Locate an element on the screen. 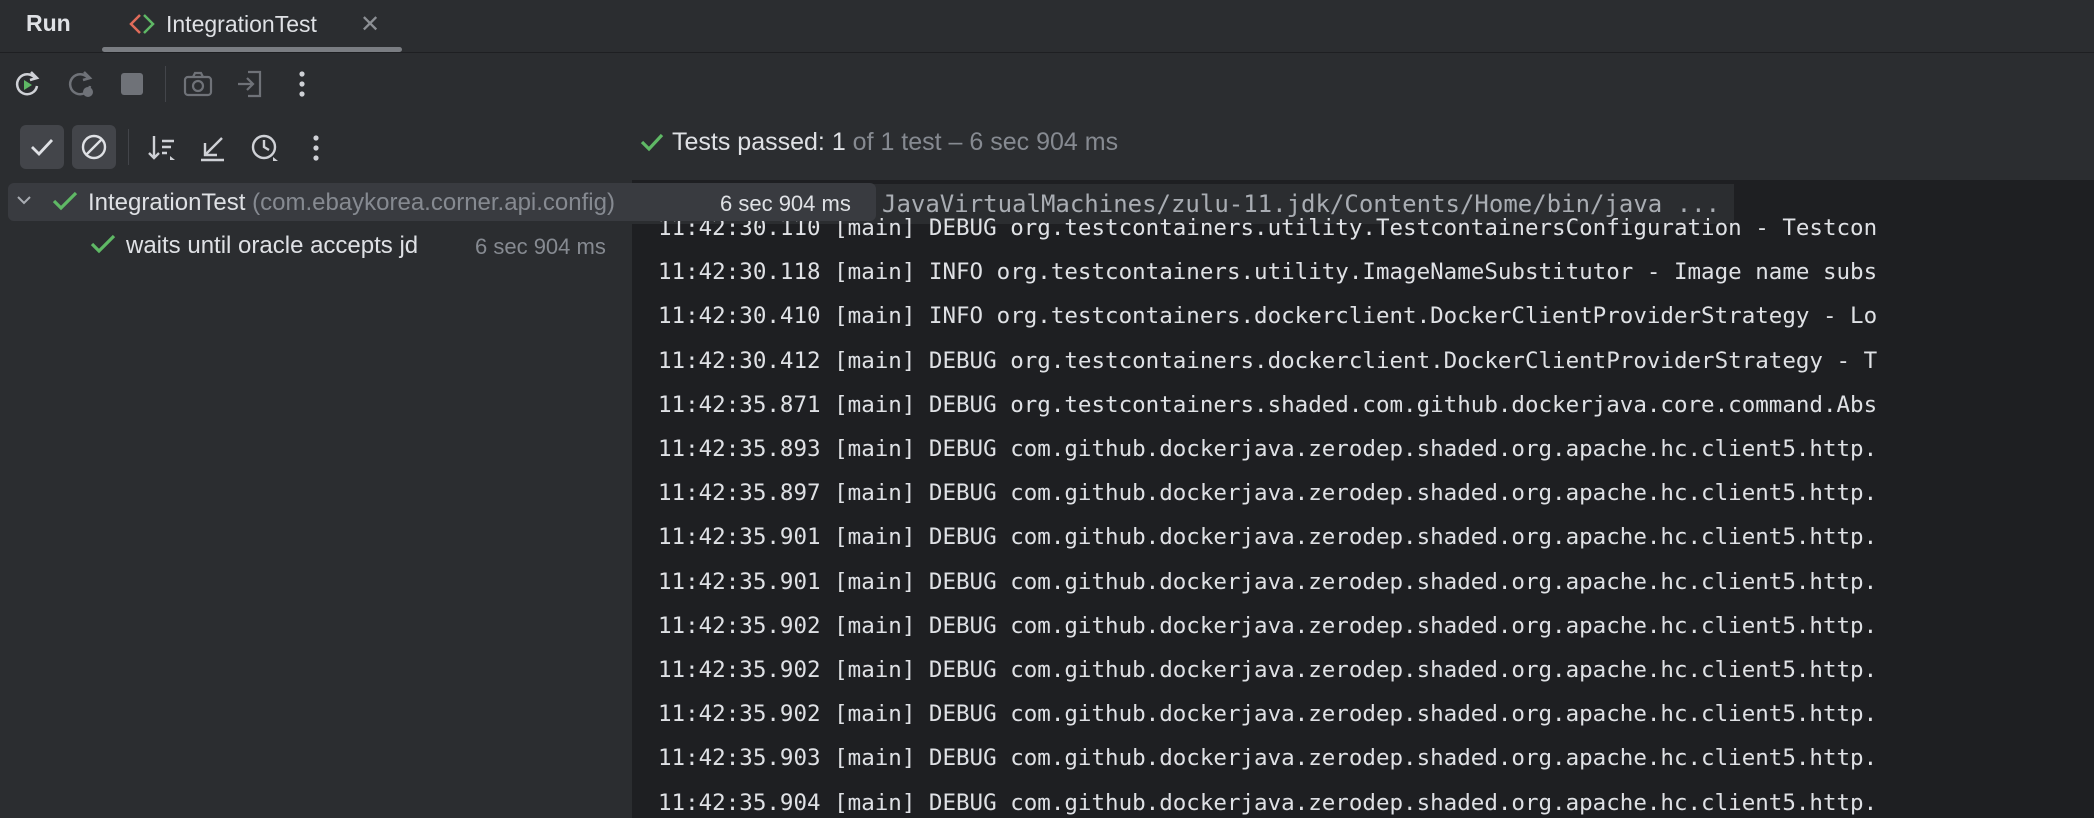 This screenshot has height=818, width=2094. test-toolbar: Tests passed: 1 of 1 test – 6 sec 904 ms is located at coordinates (1047, 147).